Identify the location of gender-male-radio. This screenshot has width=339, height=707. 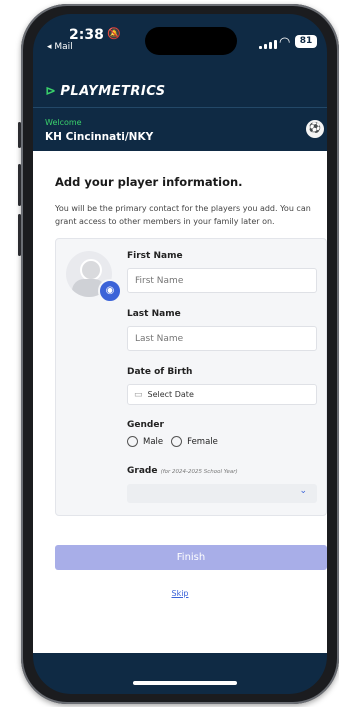
(132, 441).